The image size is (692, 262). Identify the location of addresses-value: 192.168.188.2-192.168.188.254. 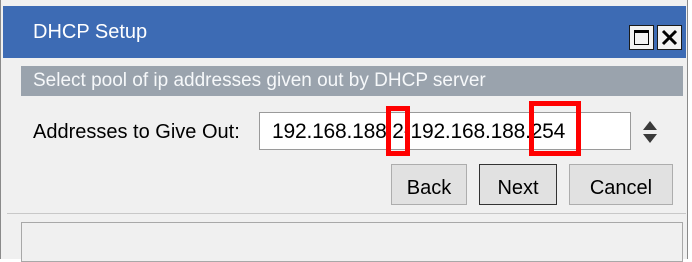
(419, 131).